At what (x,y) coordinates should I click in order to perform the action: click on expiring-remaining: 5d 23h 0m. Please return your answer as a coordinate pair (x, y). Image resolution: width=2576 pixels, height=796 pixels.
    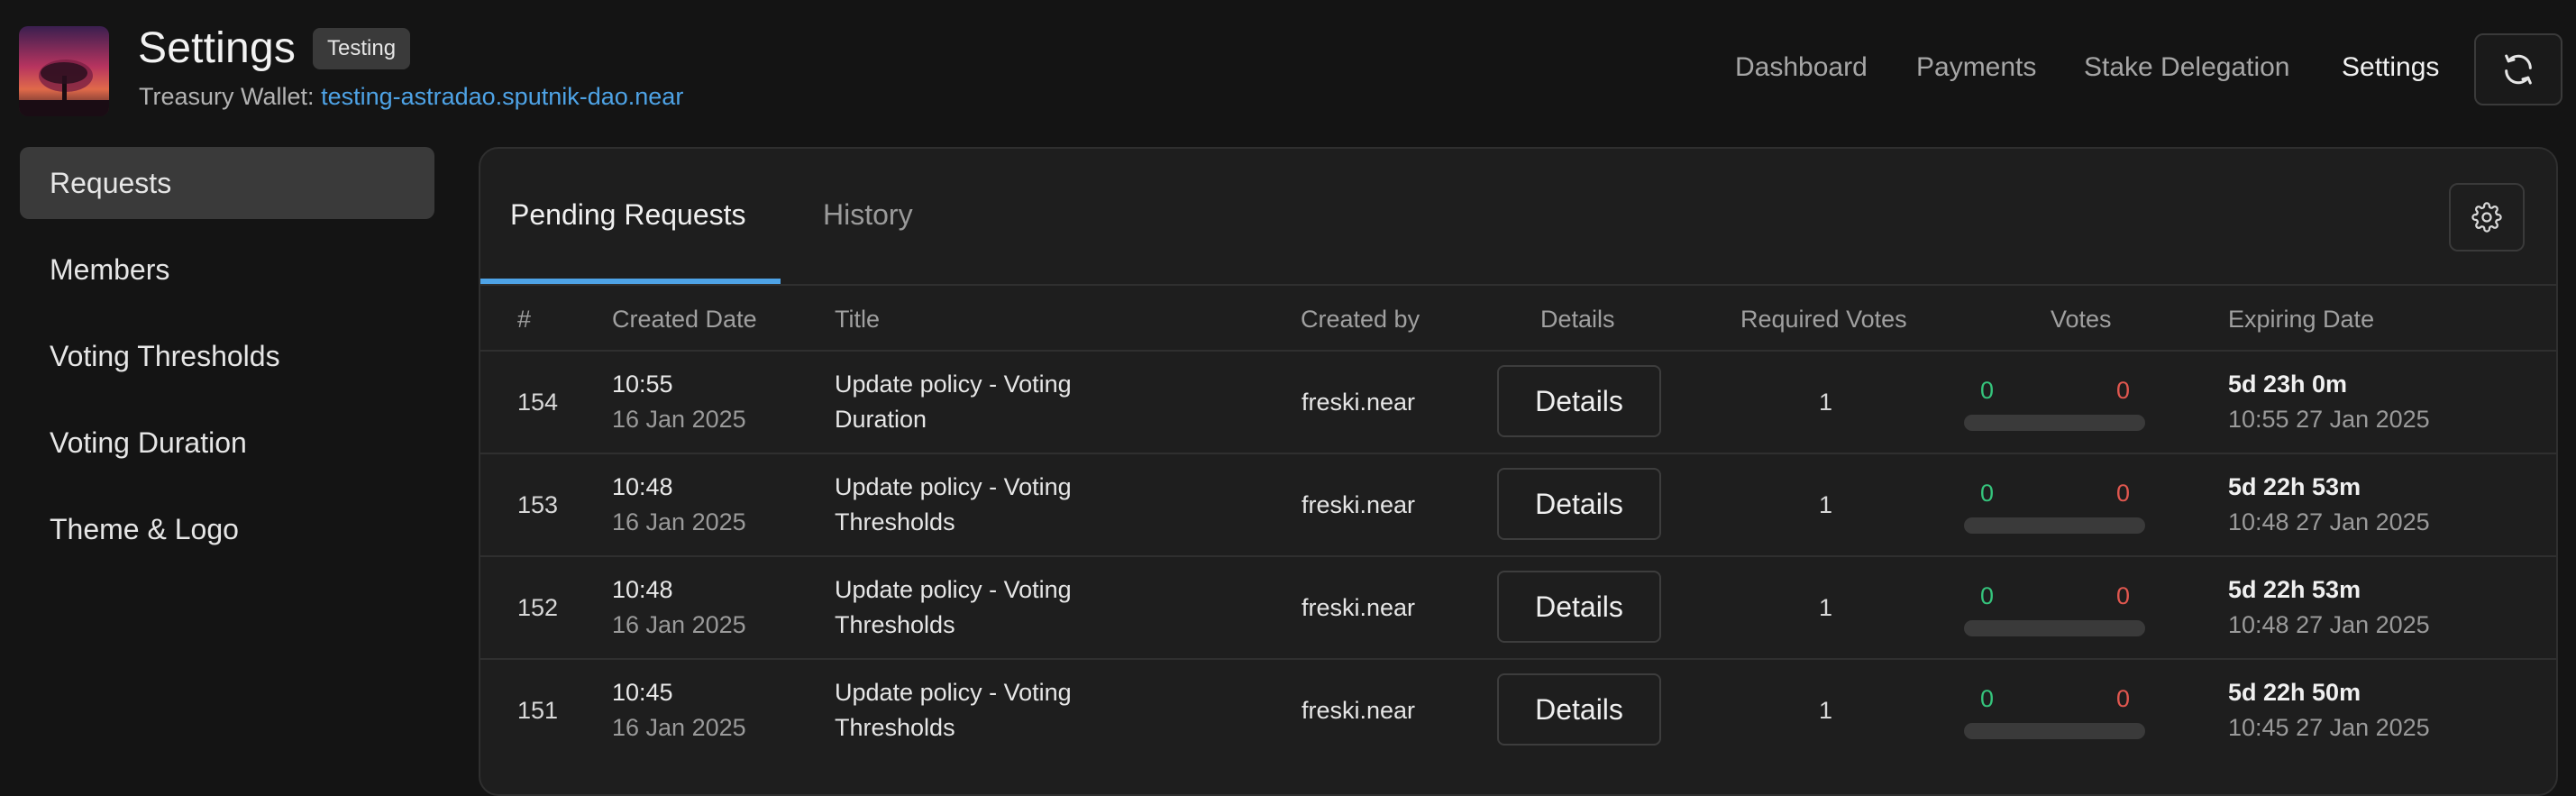
    Looking at the image, I should click on (2288, 384).